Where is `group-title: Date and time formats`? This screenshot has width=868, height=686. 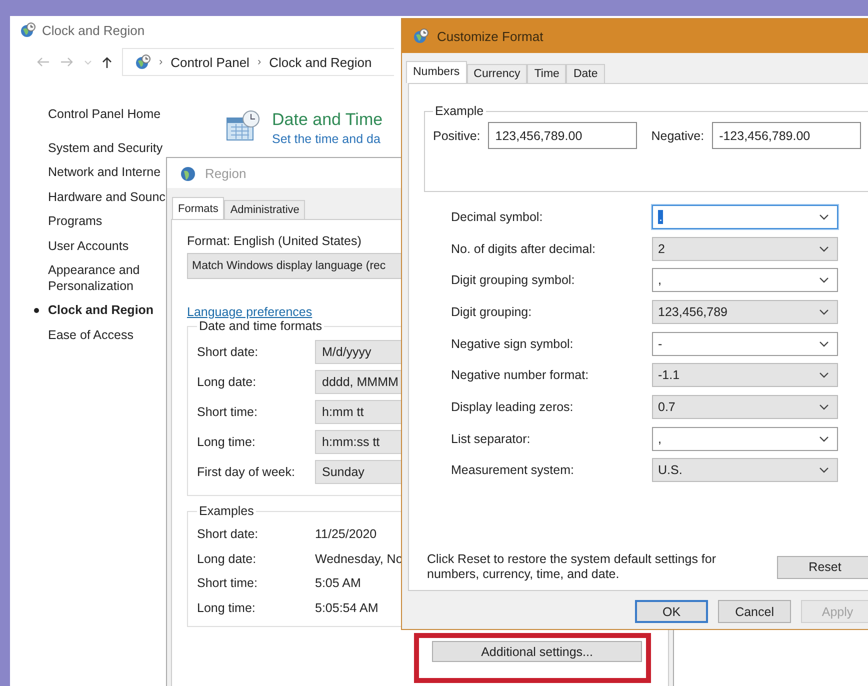
group-title: Date and time formats is located at coordinates (260, 326).